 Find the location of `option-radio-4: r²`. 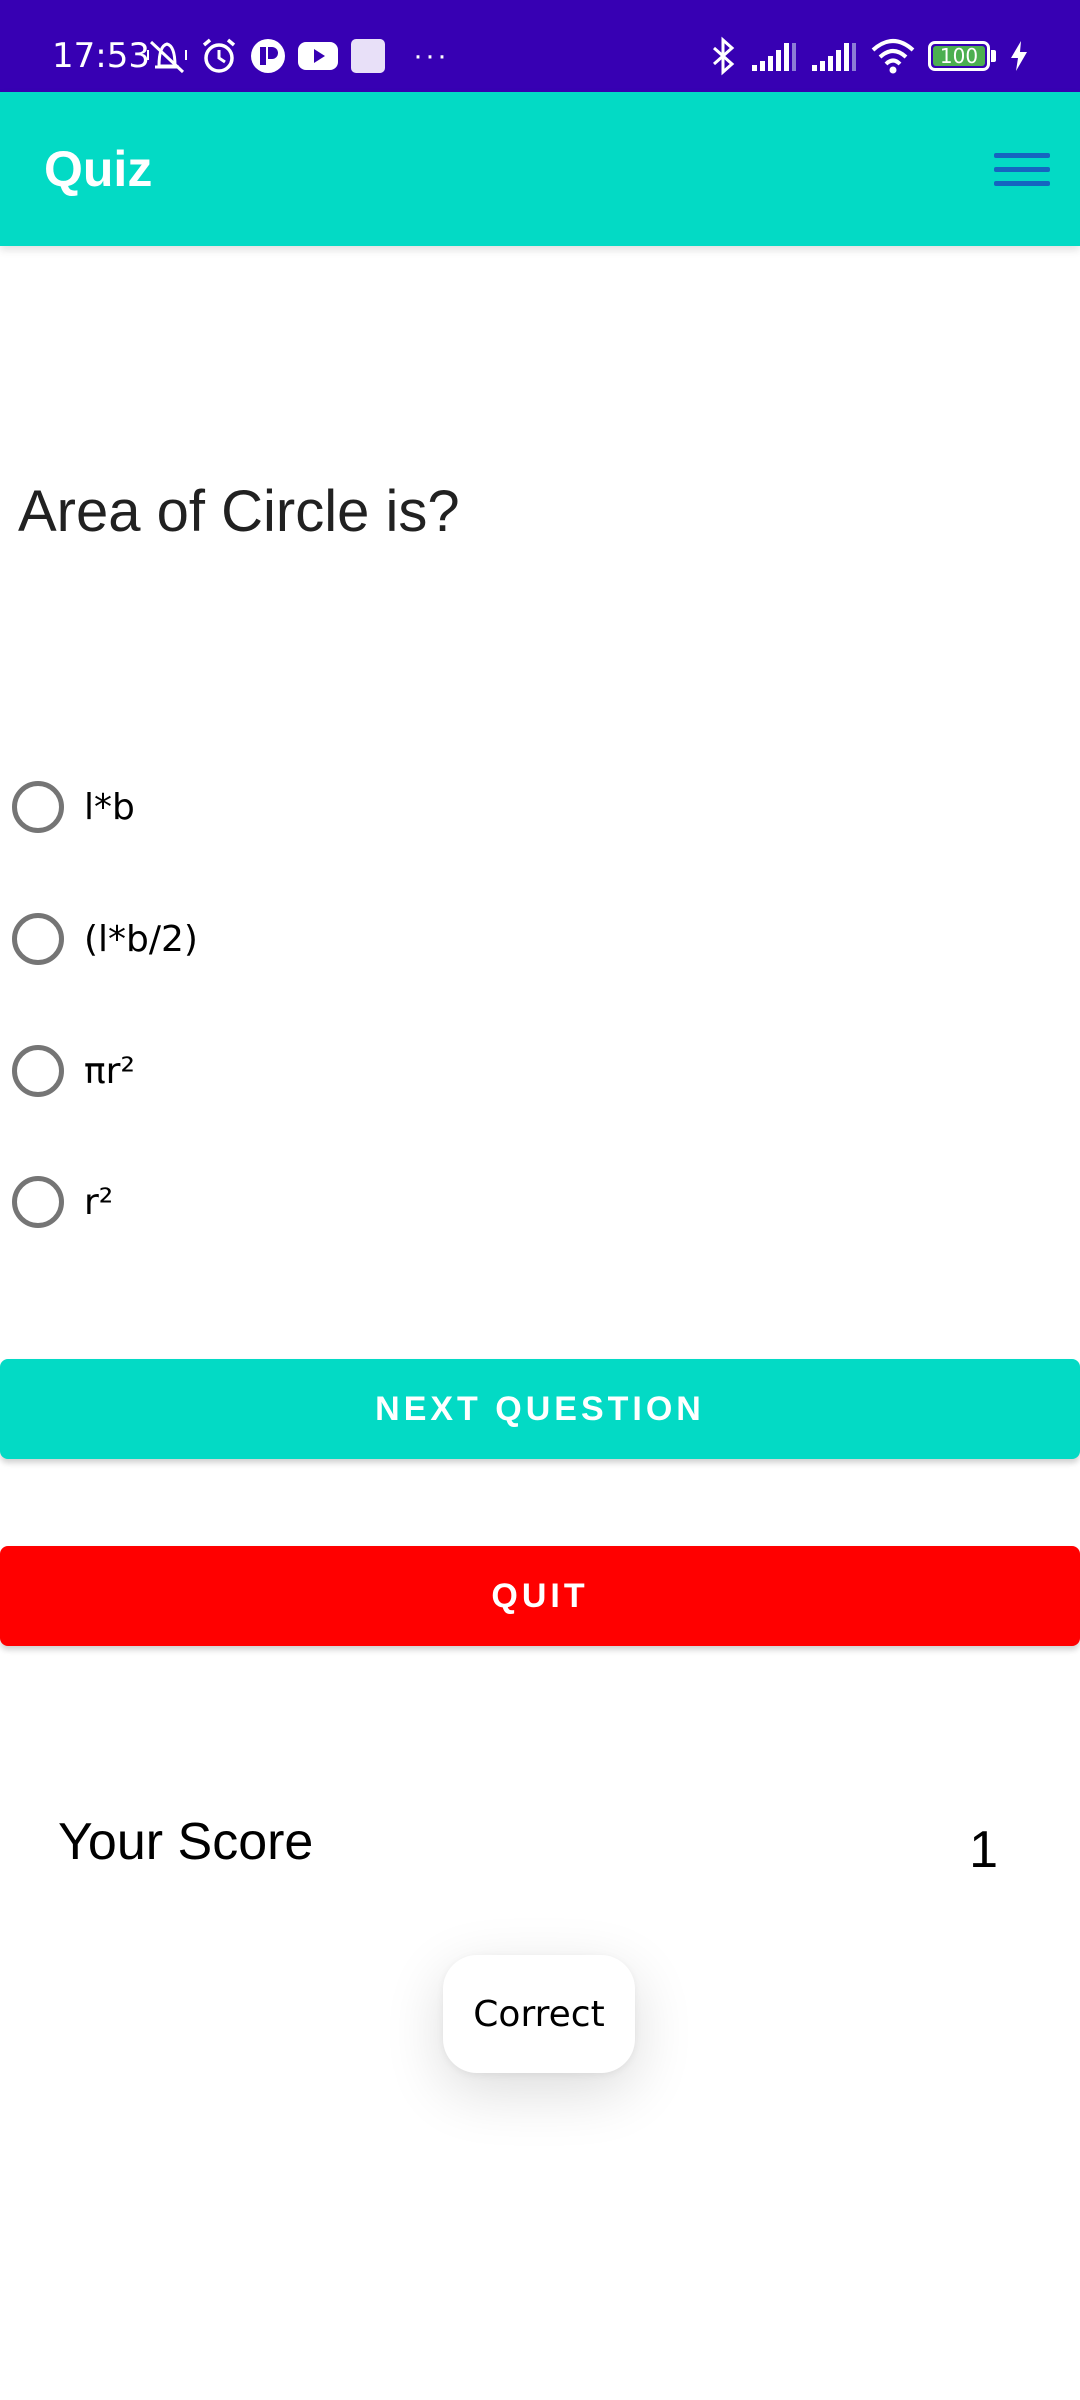

option-radio-4: r² is located at coordinates (62, 1202).